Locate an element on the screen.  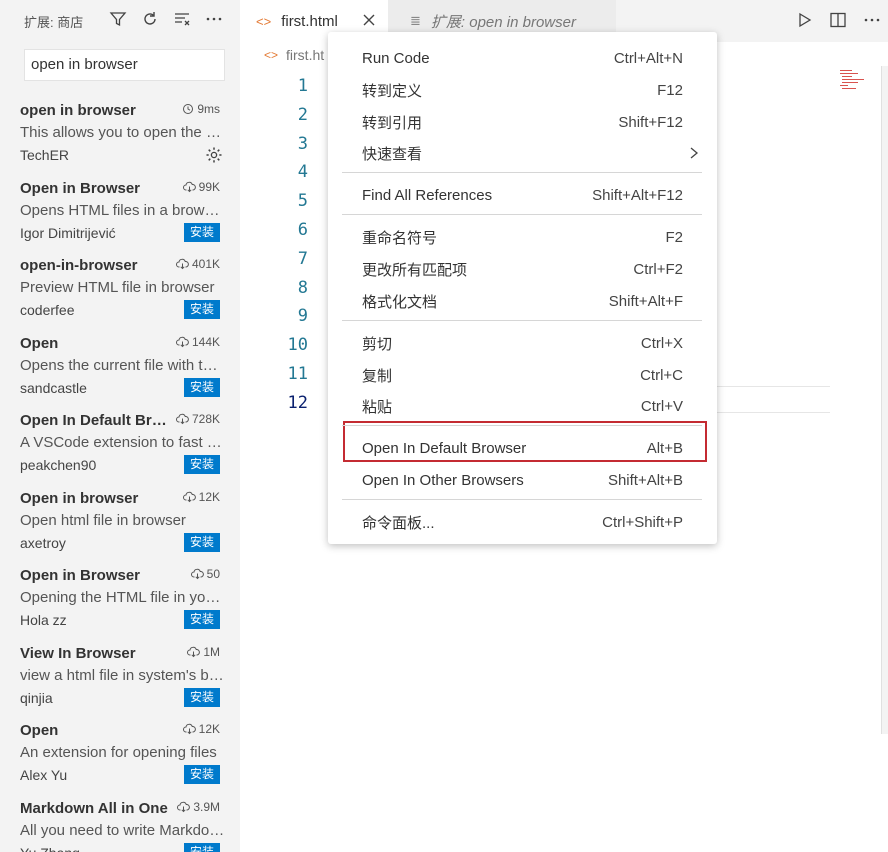
menu-item-1: Run Code Ctrl+Alt+N is located at coordinates (522, 58).